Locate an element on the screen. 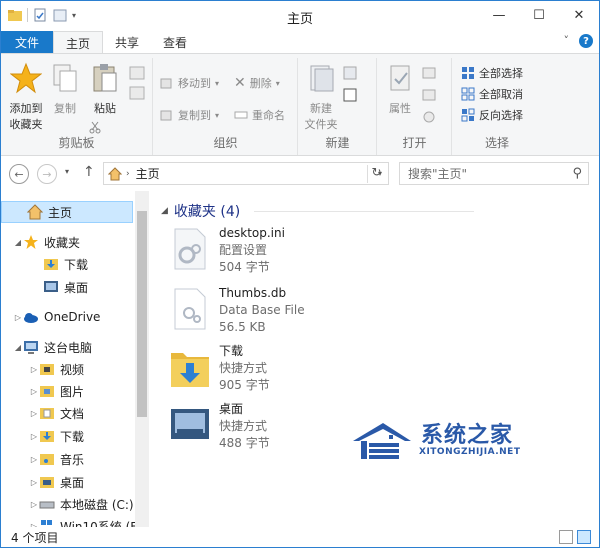  collapse-group-icon: ◢ is located at coordinates (164, 211).